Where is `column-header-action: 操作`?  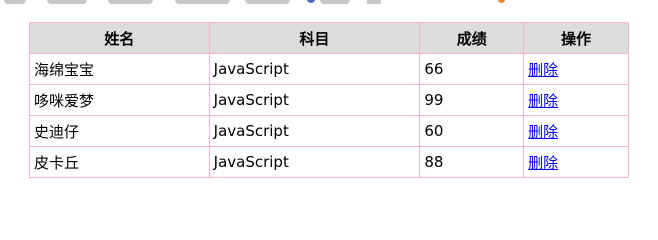
column-header-action: 操作 is located at coordinates (576, 38).